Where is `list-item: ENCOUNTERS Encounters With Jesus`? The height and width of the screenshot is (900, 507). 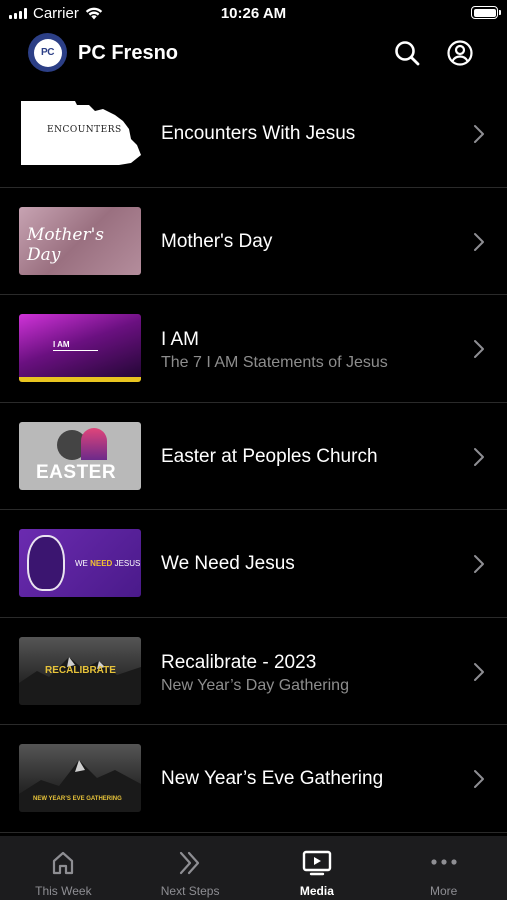
list-item: ENCOUNTERS Encounters With Jesus is located at coordinates (253, 134).